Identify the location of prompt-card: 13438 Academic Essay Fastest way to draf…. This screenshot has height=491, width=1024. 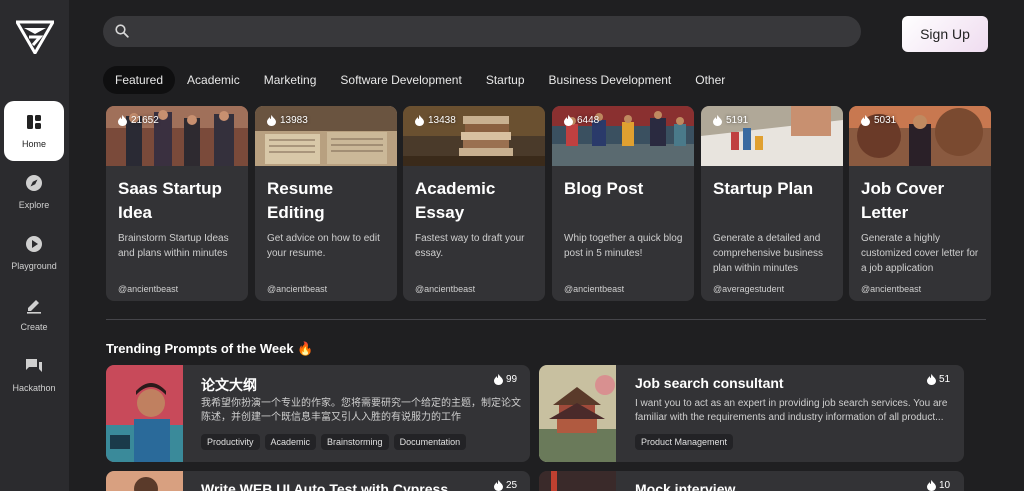
(474, 203).